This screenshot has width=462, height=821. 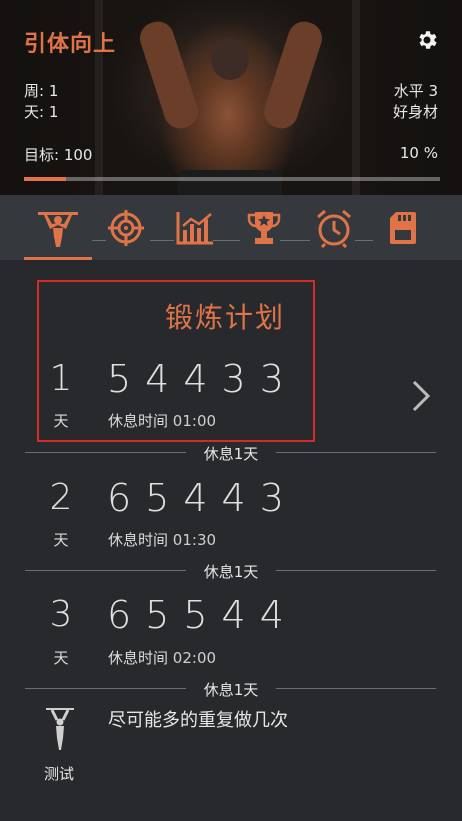 I want to click on rest-info: 休息时间 01:30, so click(x=162, y=539).